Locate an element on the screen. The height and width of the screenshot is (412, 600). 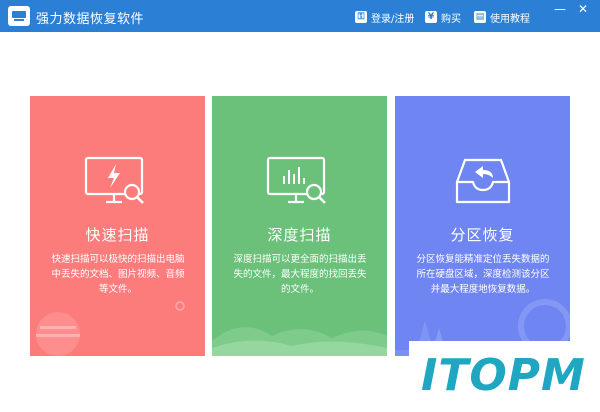
login-register-label: 登录/注册 is located at coordinates (393, 19).